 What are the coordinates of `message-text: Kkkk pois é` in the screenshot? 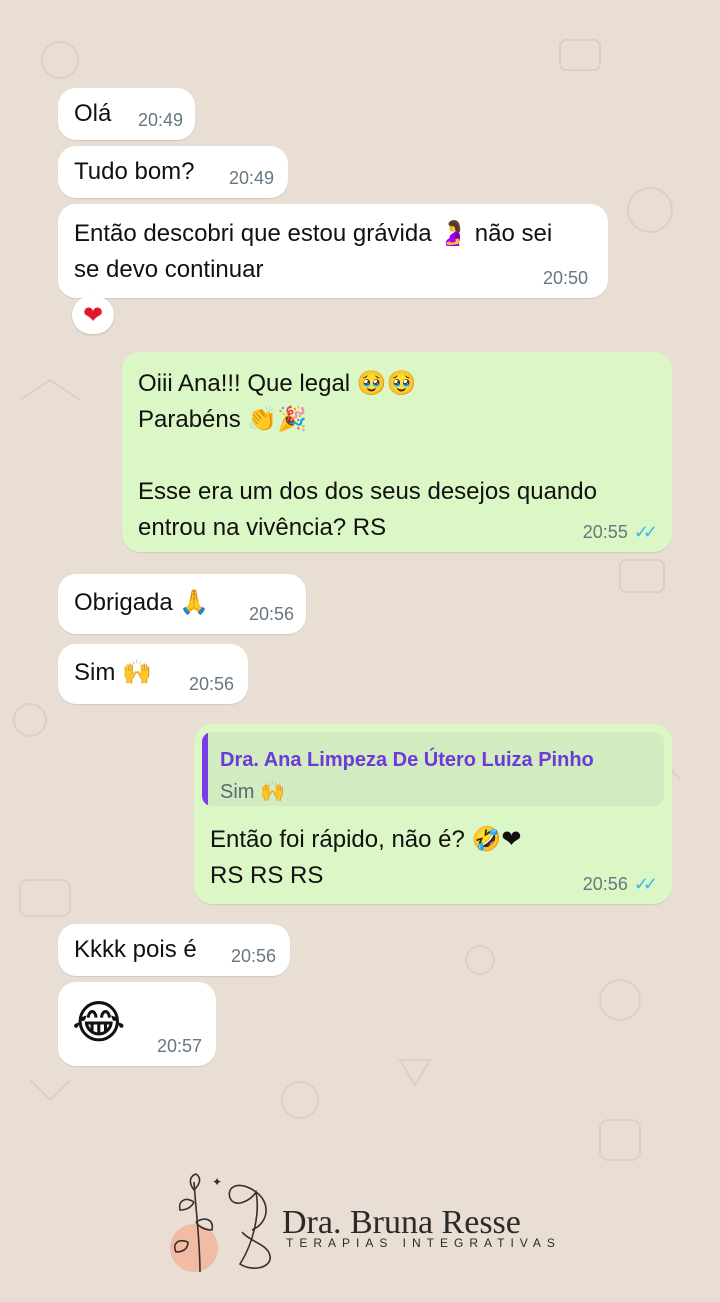 It's located at (135, 949).